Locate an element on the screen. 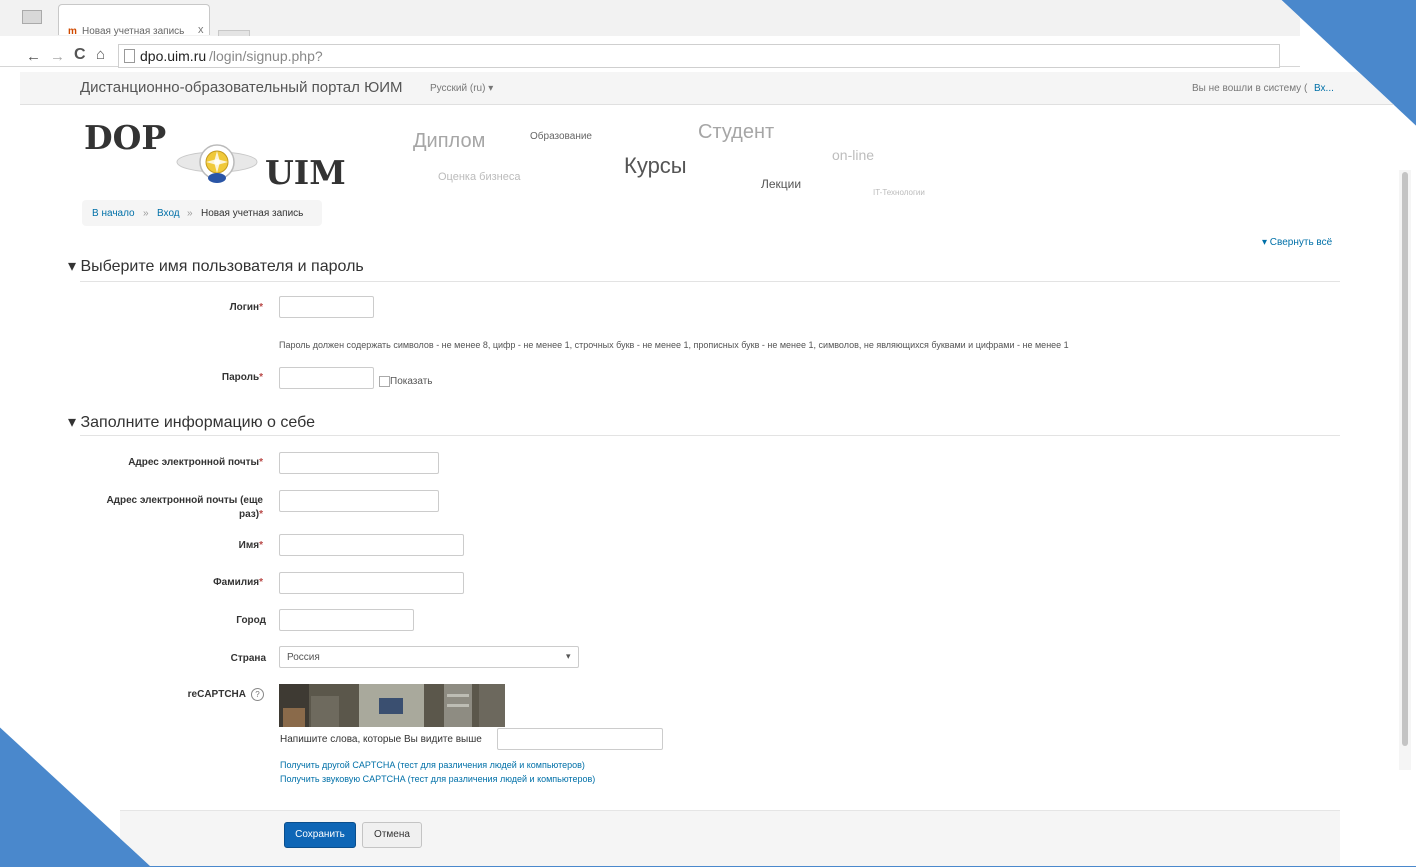 The height and width of the screenshot is (867, 1416). back-arrow-icon: ← is located at coordinates (33, 56).